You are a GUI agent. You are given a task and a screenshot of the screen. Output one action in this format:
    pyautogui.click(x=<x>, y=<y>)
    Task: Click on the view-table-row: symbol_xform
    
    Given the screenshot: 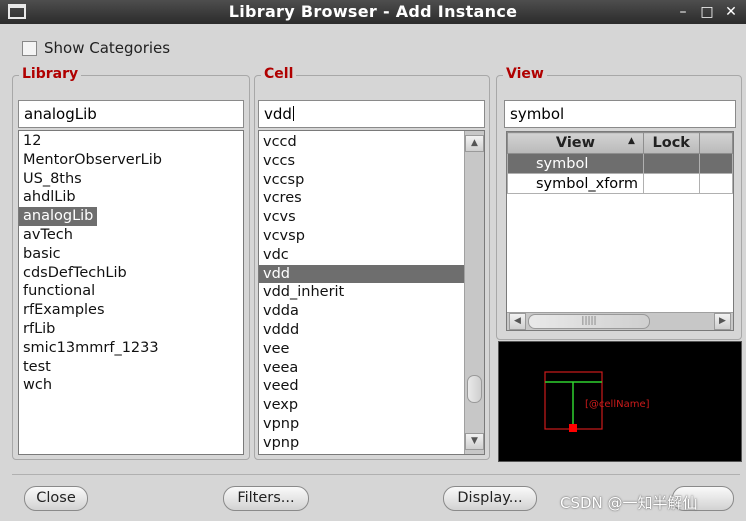 What is the action you would take?
    pyautogui.click(x=620, y=183)
    